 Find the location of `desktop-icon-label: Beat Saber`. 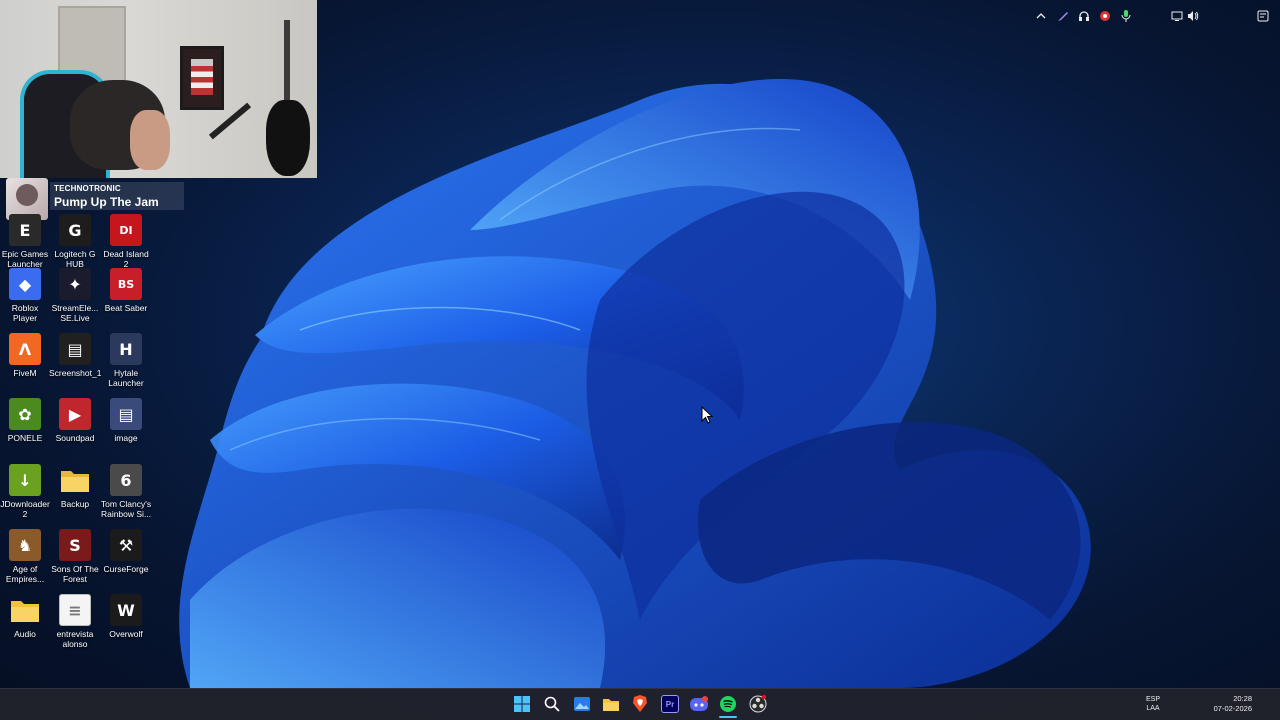

desktop-icon-label: Beat Saber is located at coordinates (126, 308).